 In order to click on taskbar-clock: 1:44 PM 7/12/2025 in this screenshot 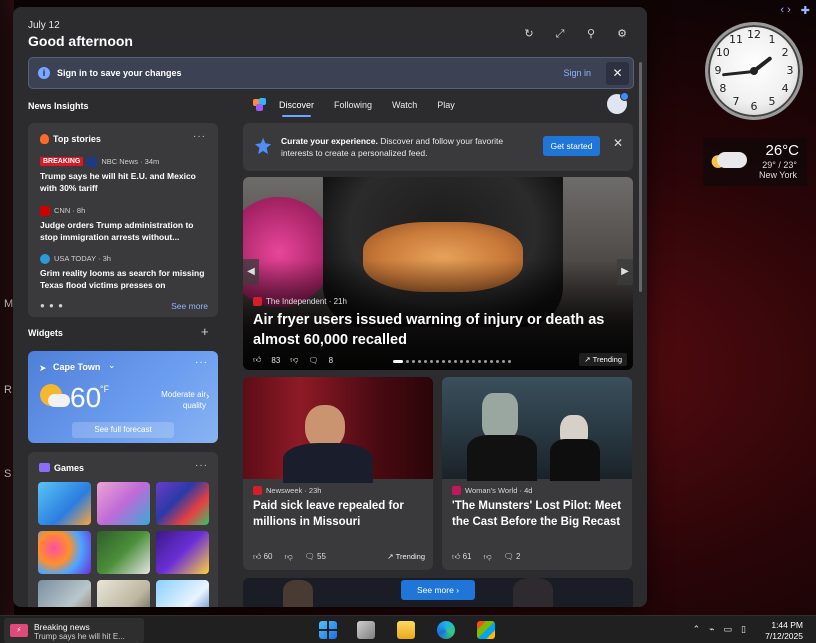, I will do `click(784, 631)`.